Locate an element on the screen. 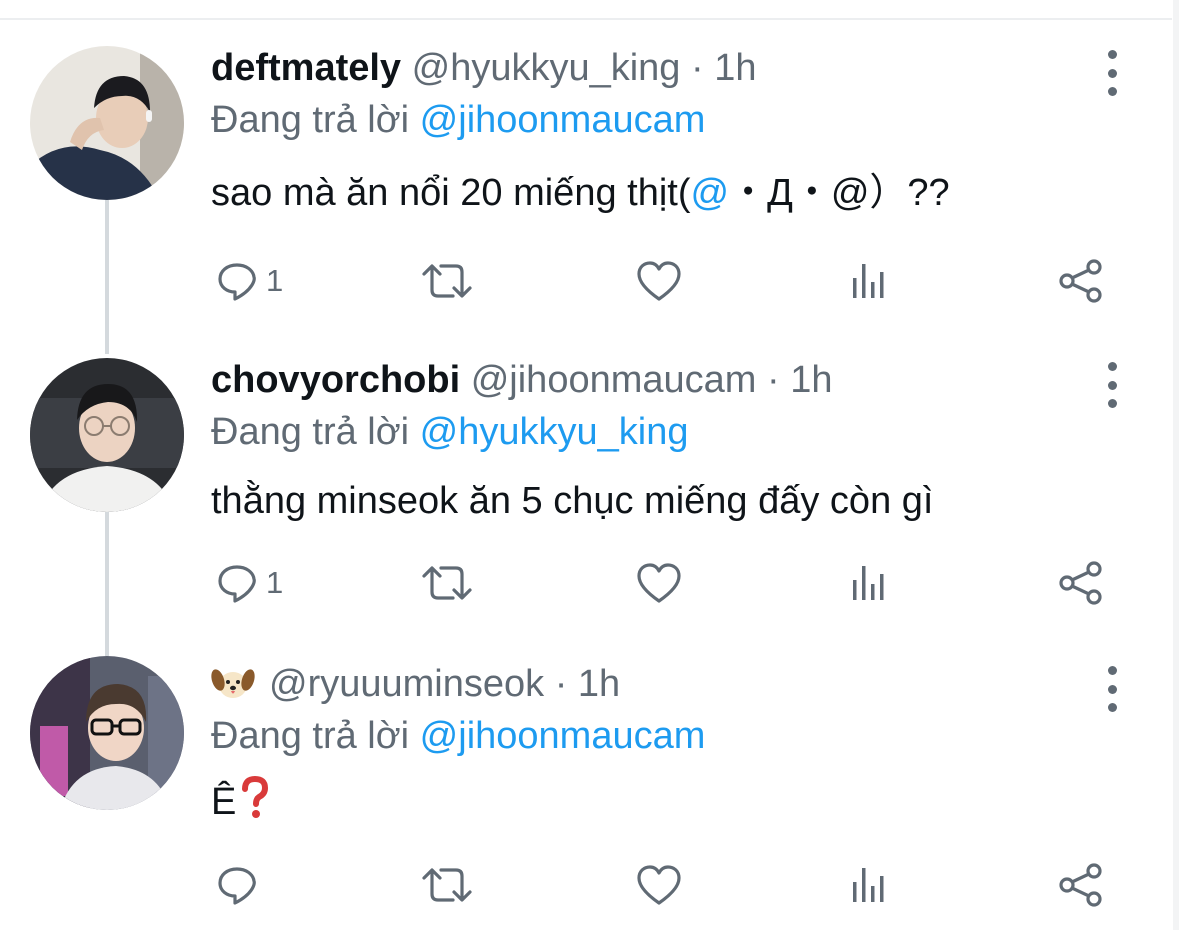 Image resolution: width=1179 pixels, height=930 pixels. tweet-text-part: ・Д・@）?? is located at coordinates (839, 193).